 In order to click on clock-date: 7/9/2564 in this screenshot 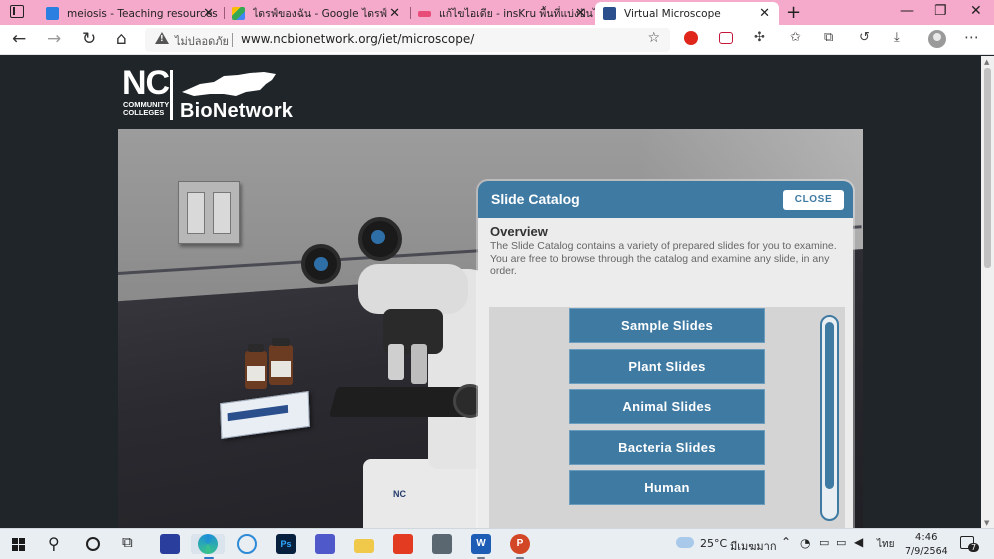, I will do `click(926, 551)`.